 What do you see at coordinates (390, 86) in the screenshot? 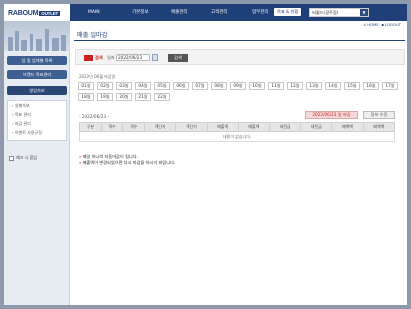
I see `day-button: 17일` at bounding box center [390, 86].